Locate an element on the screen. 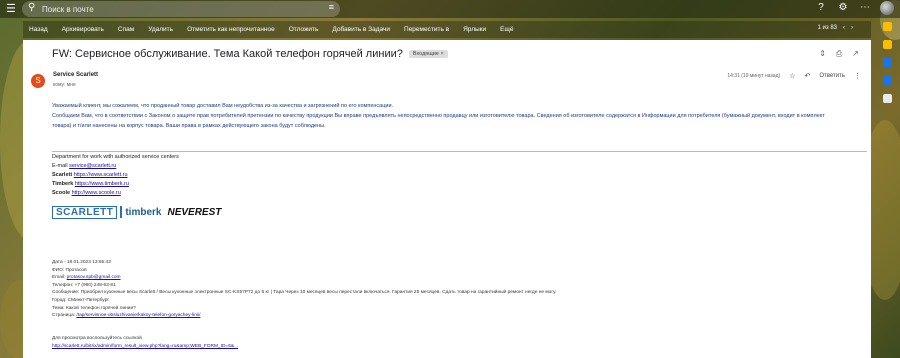 The image size is (900, 358). labels-button: Ярлыки is located at coordinates (474, 29).